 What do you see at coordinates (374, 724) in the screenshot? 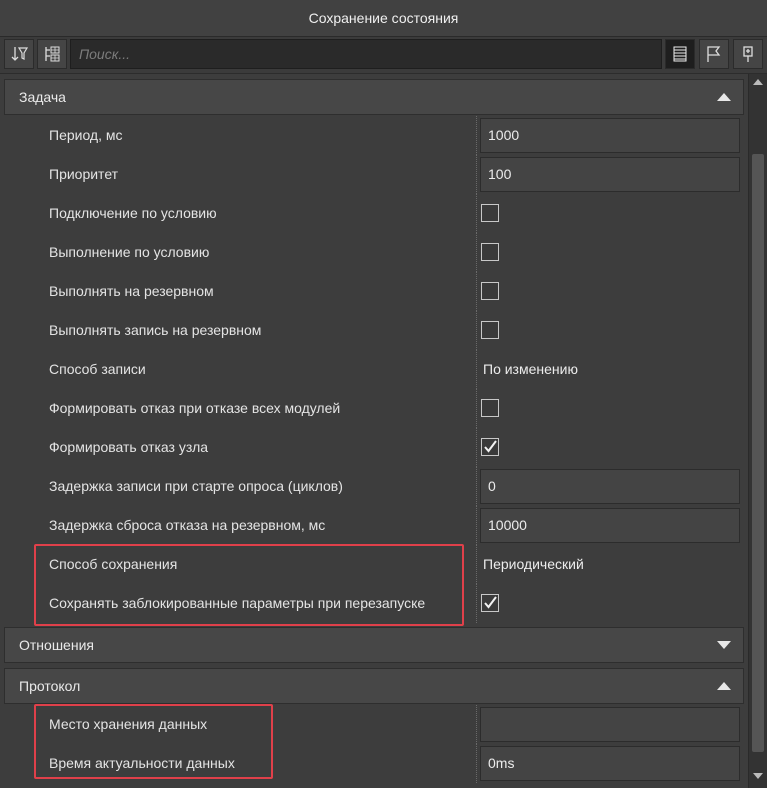
I see `row-storage-location: Место хранения данных` at bounding box center [374, 724].